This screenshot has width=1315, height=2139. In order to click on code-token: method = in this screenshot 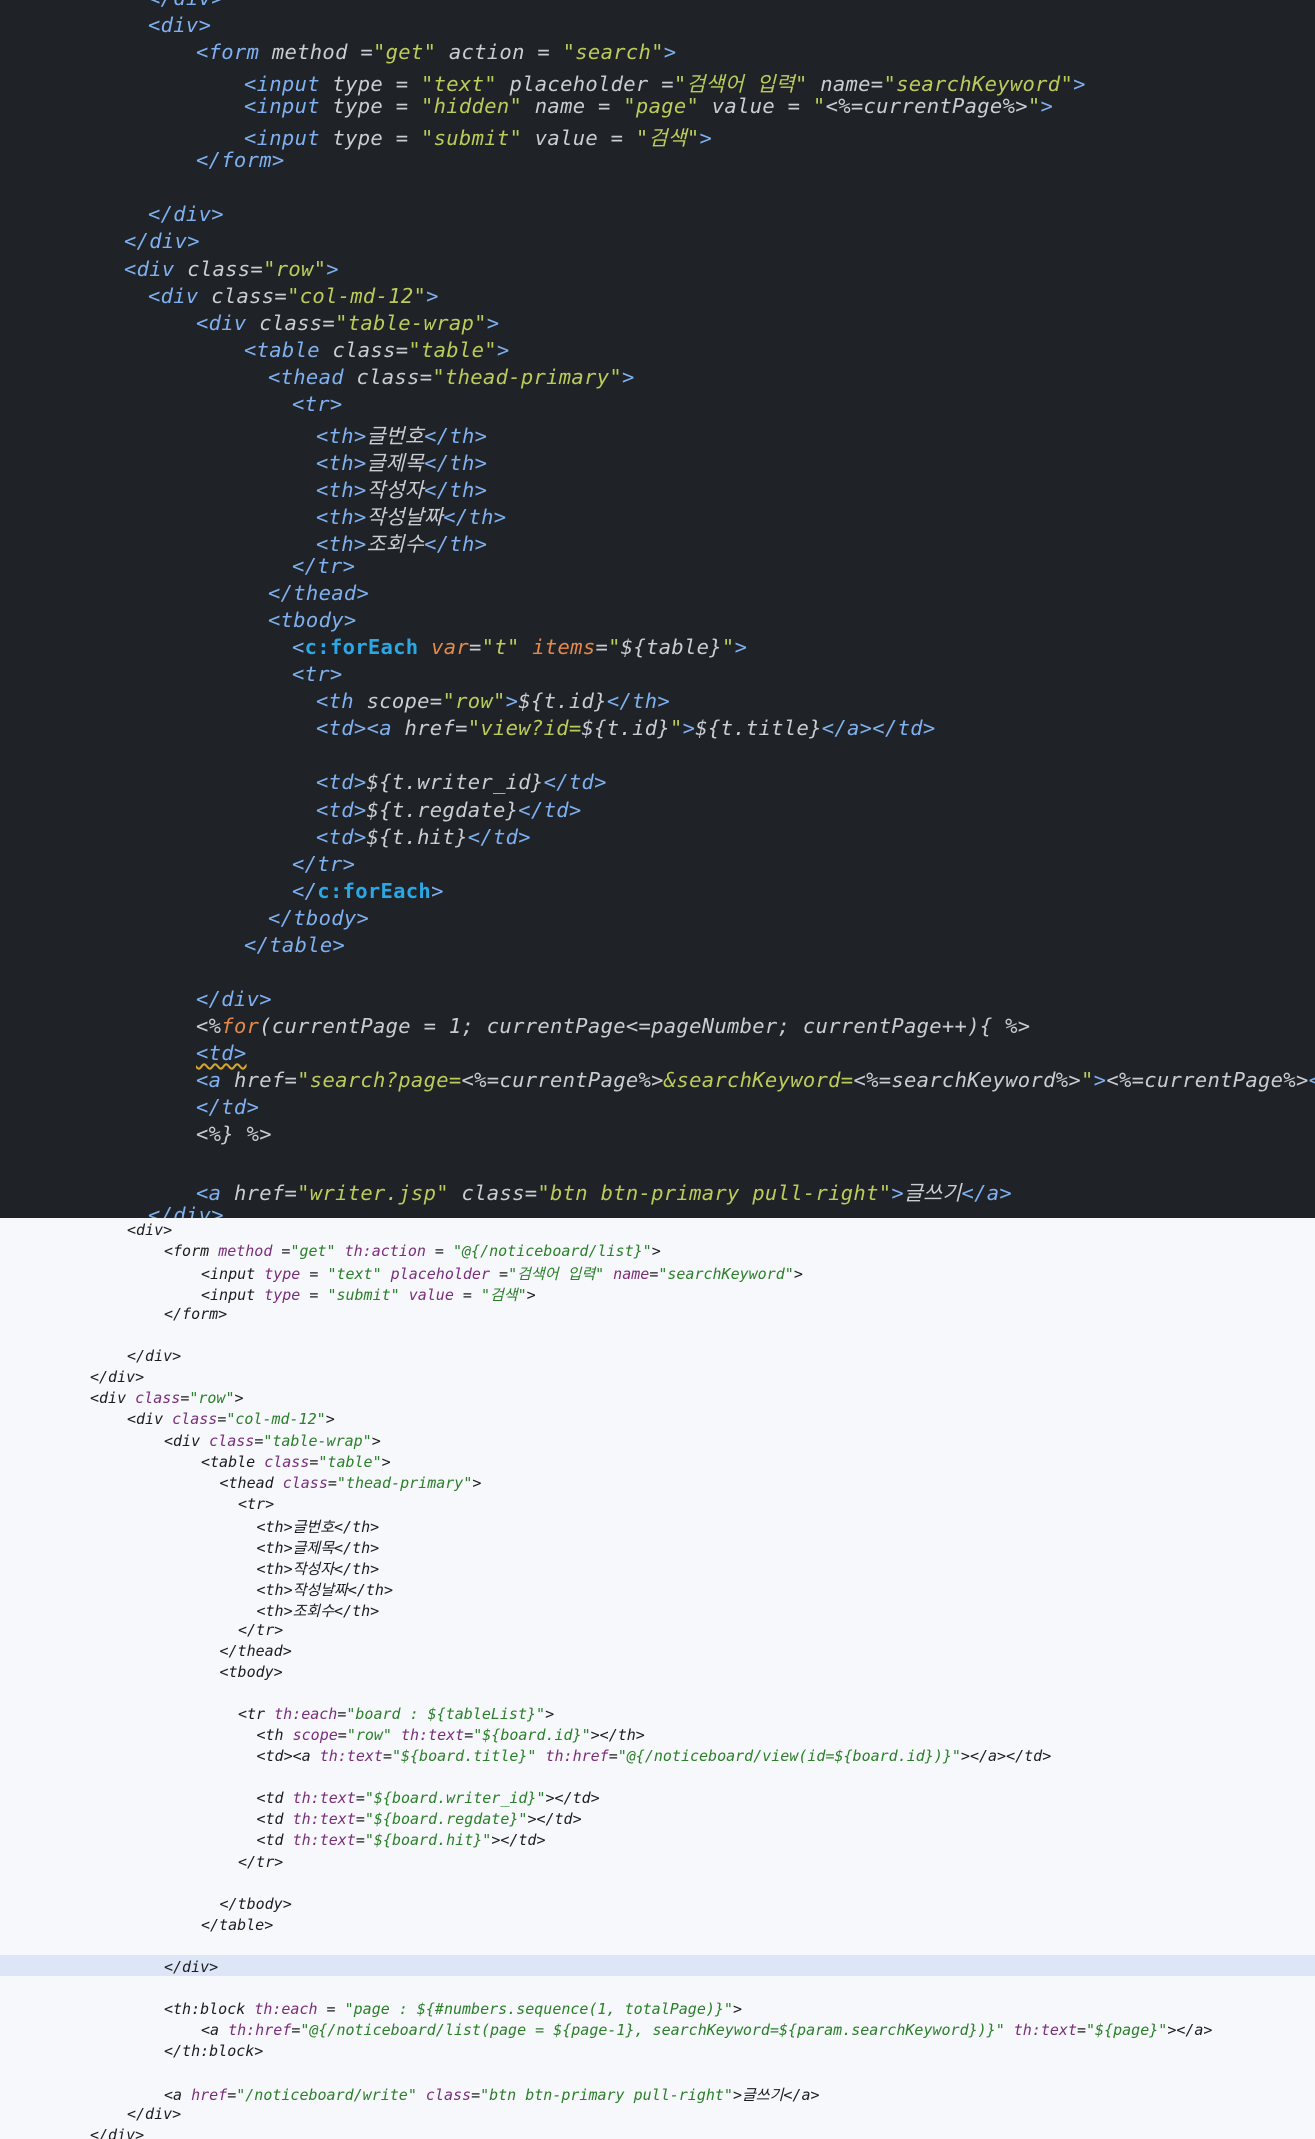, I will do `click(322, 52)`.